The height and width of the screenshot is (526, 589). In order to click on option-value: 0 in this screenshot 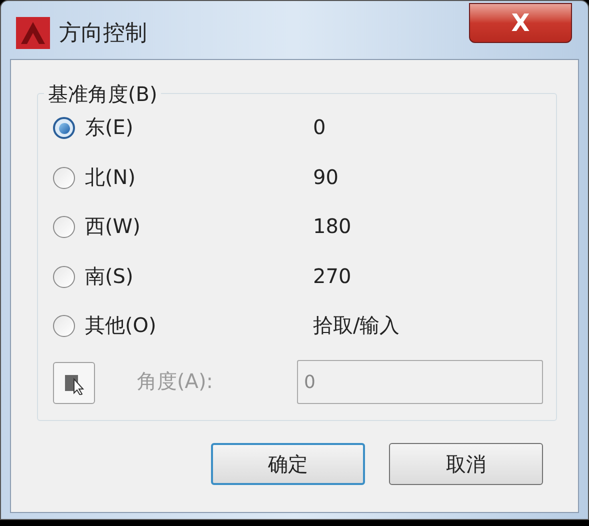, I will do `click(319, 127)`.